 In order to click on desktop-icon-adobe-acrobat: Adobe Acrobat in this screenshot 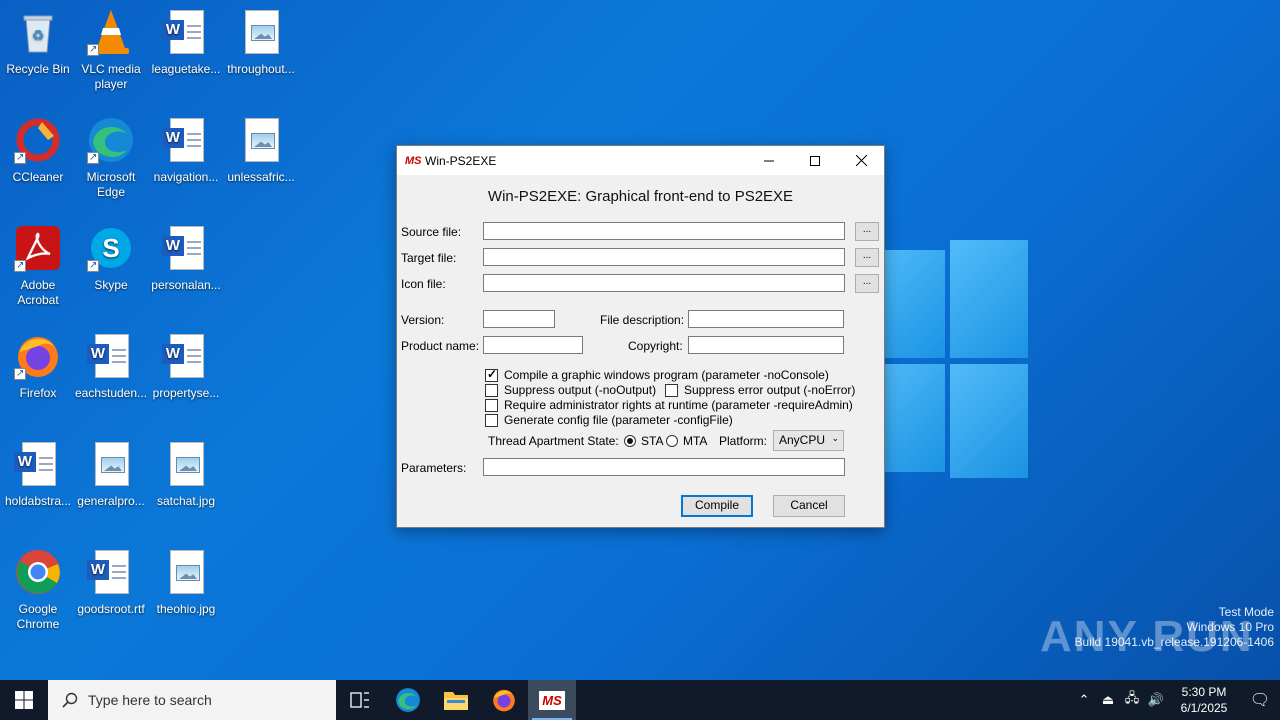, I will do `click(38, 266)`.